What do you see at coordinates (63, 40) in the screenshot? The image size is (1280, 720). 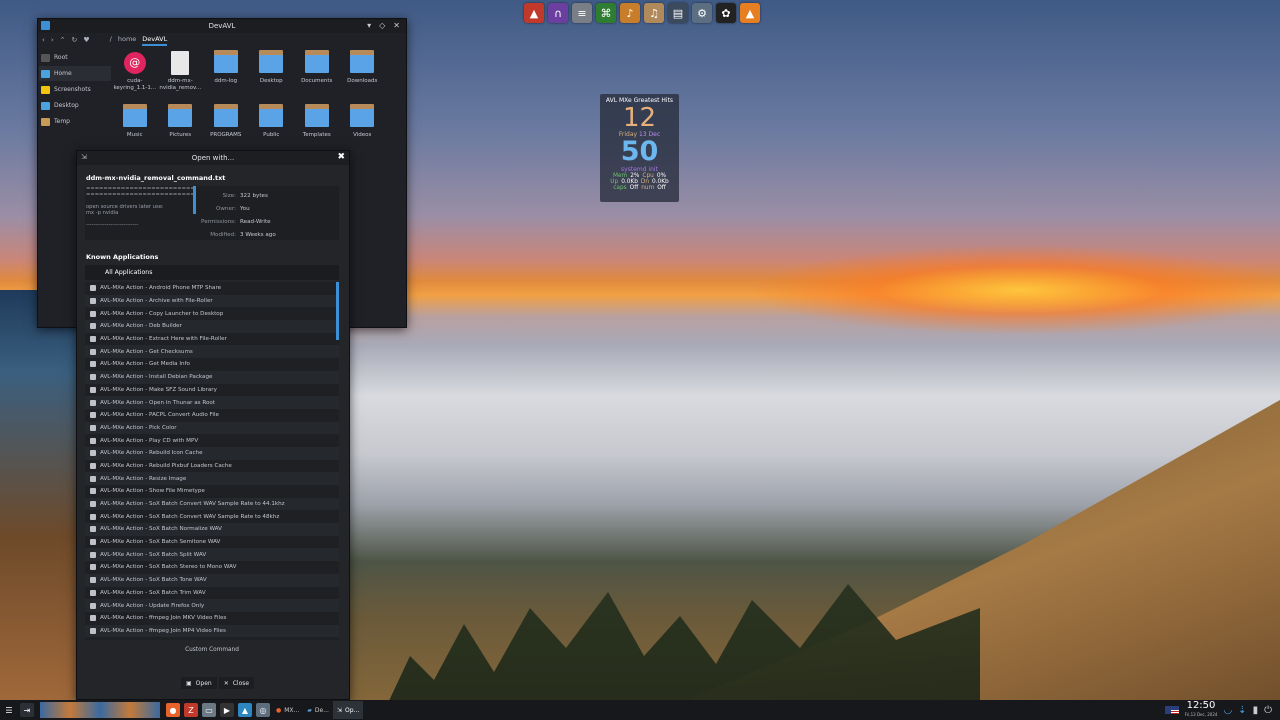 I see `up-icon: ⌃` at bounding box center [63, 40].